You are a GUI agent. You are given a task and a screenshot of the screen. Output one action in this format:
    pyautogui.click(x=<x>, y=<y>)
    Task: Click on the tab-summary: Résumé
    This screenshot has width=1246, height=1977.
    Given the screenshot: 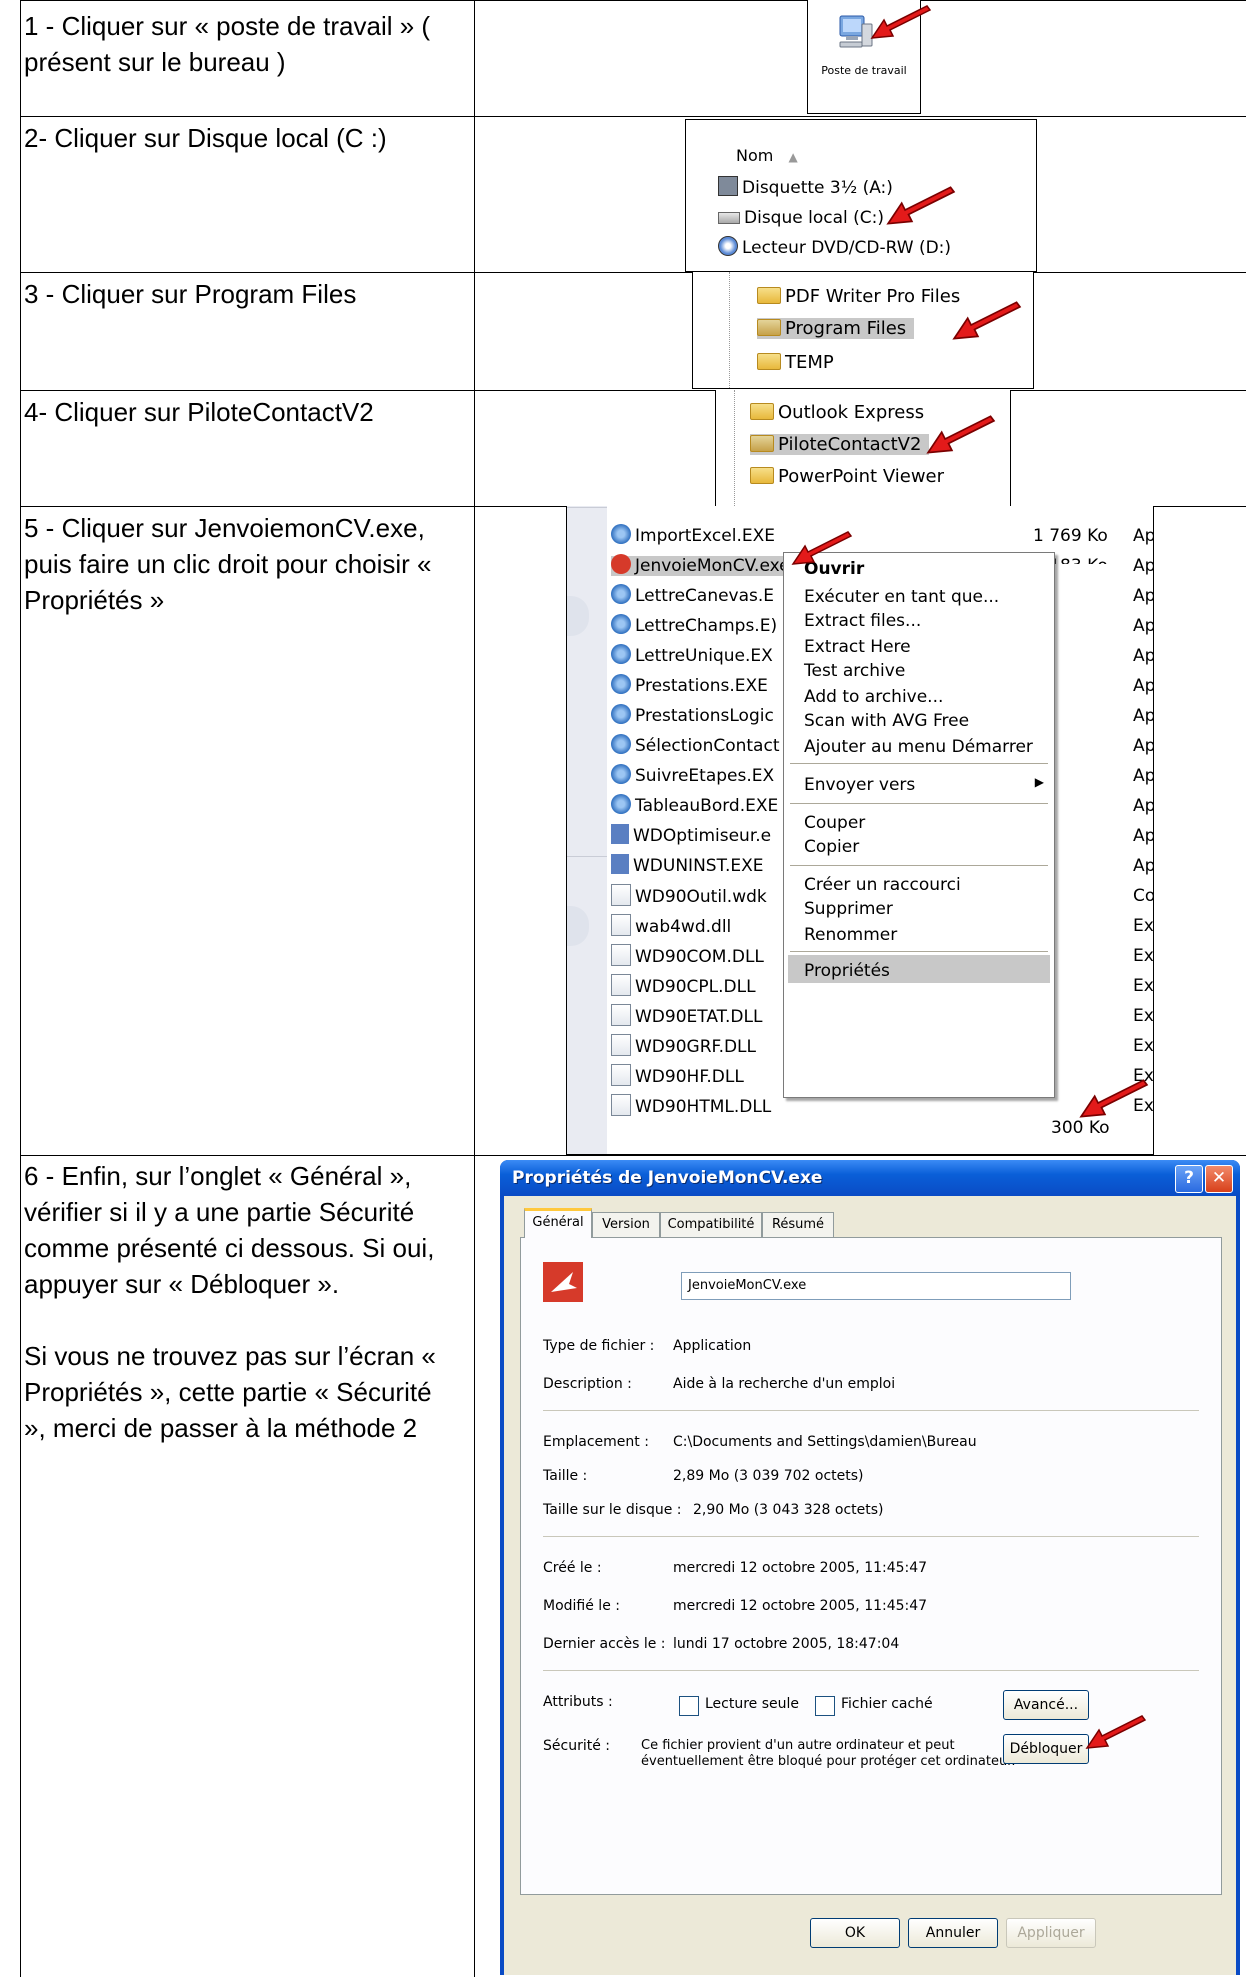 What is the action you would take?
    pyautogui.click(x=798, y=1225)
    